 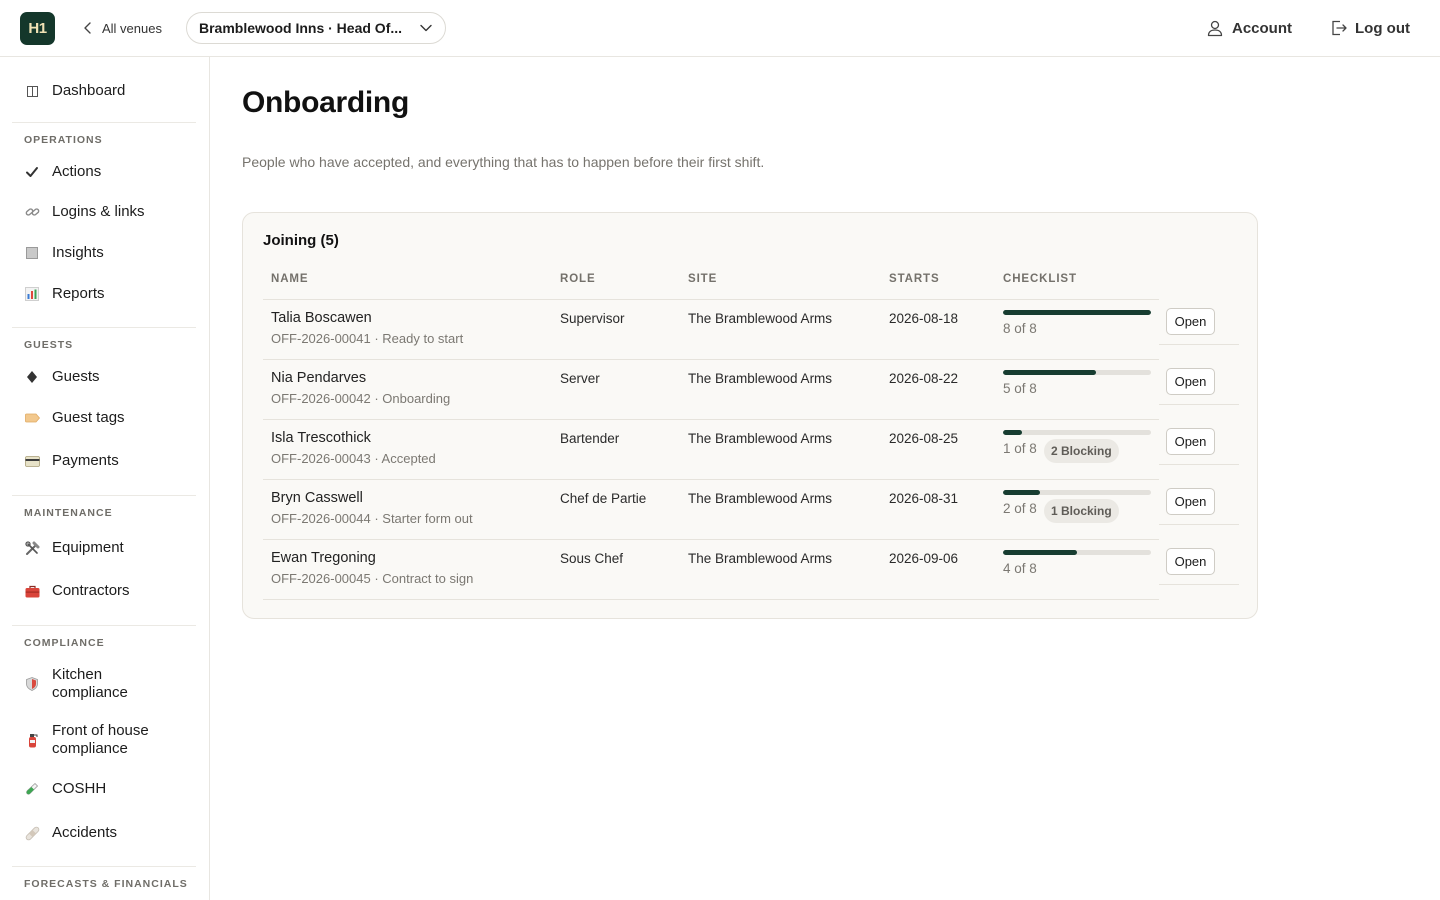 I want to click on columns-icon, so click(x=32, y=91).